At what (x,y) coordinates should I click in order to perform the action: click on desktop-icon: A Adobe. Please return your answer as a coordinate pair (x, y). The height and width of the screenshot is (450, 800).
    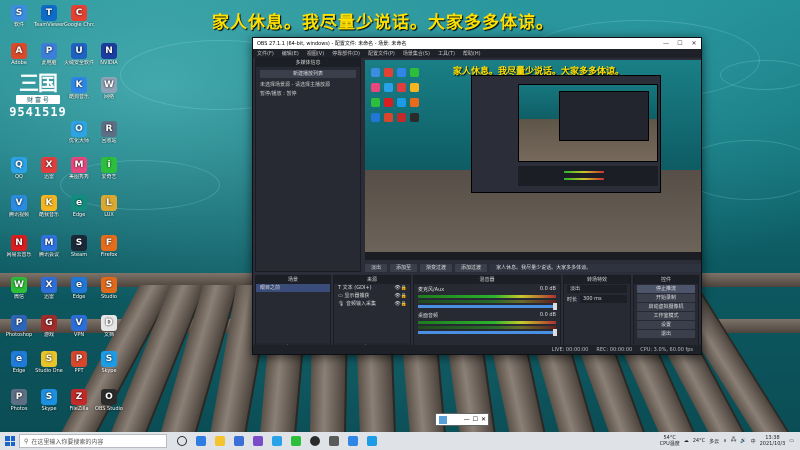
    Looking at the image, I should click on (19, 54).